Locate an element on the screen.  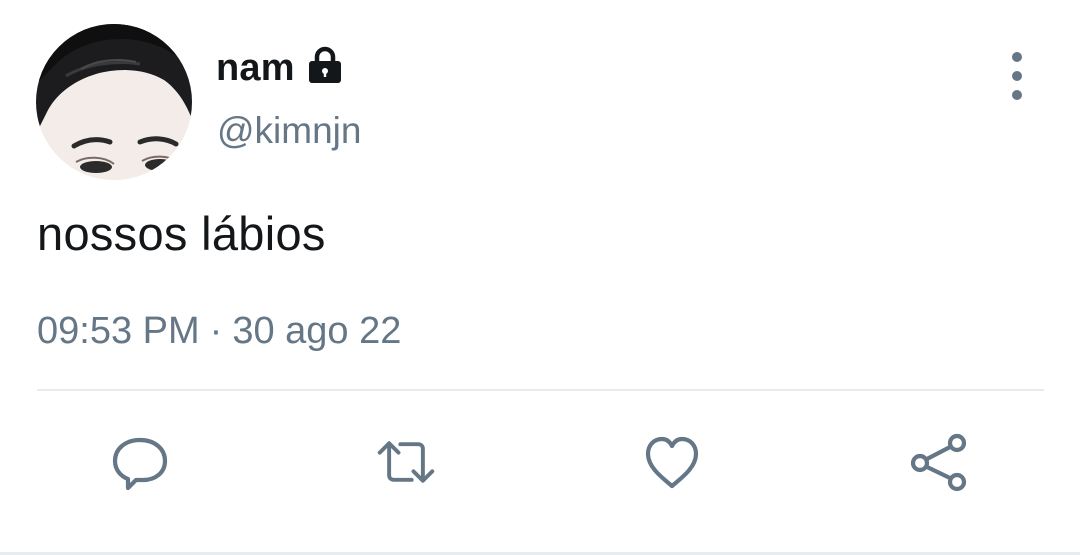
more-options-button is located at coordinates (1017, 76).